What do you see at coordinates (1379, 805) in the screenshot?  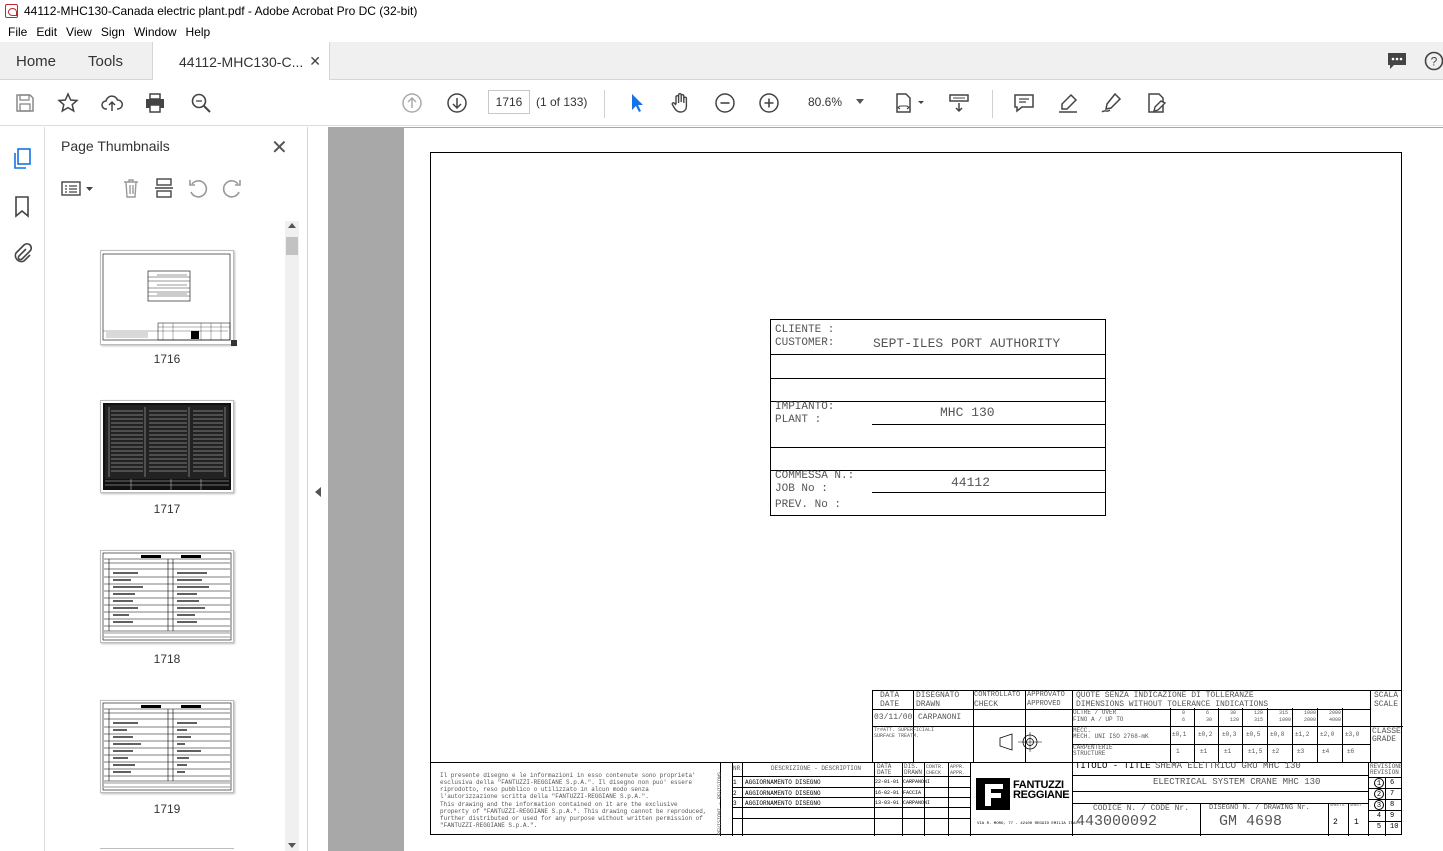 I see `revision-index: 3` at bounding box center [1379, 805].